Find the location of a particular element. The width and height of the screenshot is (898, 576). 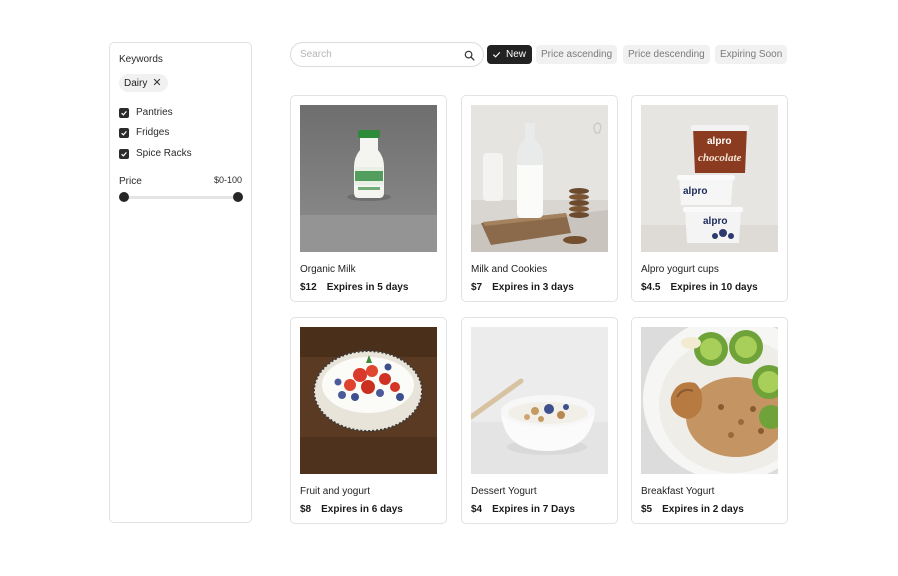

product-expiry: Expires in 2 days is located at coordinates (703, 509).